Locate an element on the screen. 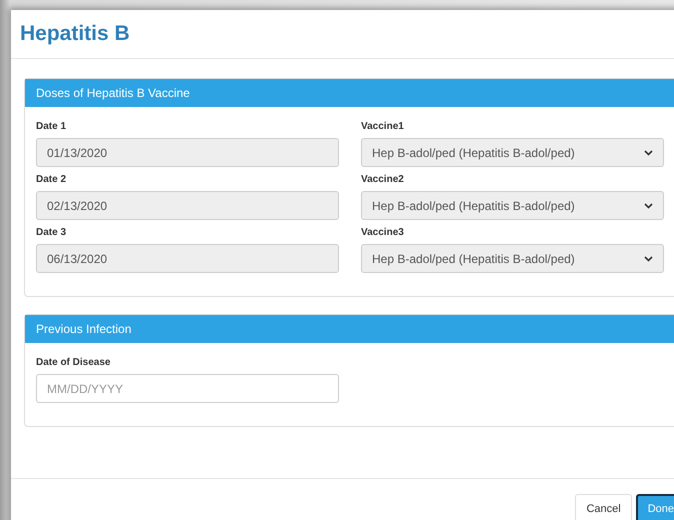 This screenshot has height=520, width=674. field-label: Date 3 is located at coordinates (52, 232).